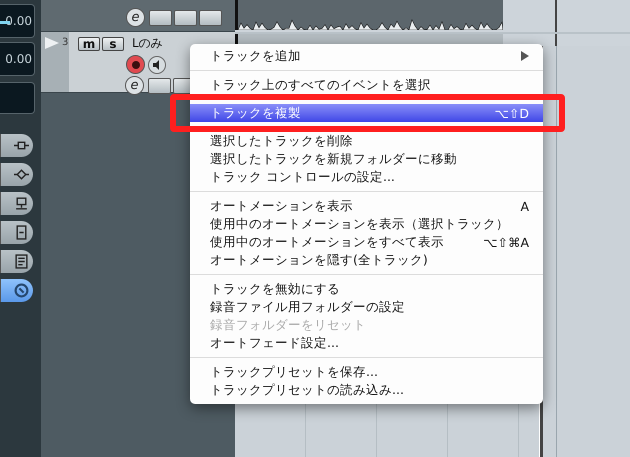  Describe the element at coordinates (113, 43) in the screenshot. I see `solo-button: s` at that location.